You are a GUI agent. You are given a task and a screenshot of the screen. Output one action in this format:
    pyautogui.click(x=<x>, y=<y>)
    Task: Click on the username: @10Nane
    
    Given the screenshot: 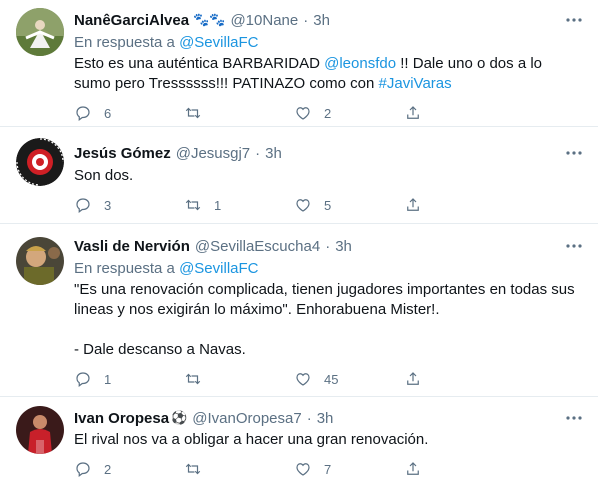 What is the action you would take?
    pyautogui.click(x=264, y=20)
    